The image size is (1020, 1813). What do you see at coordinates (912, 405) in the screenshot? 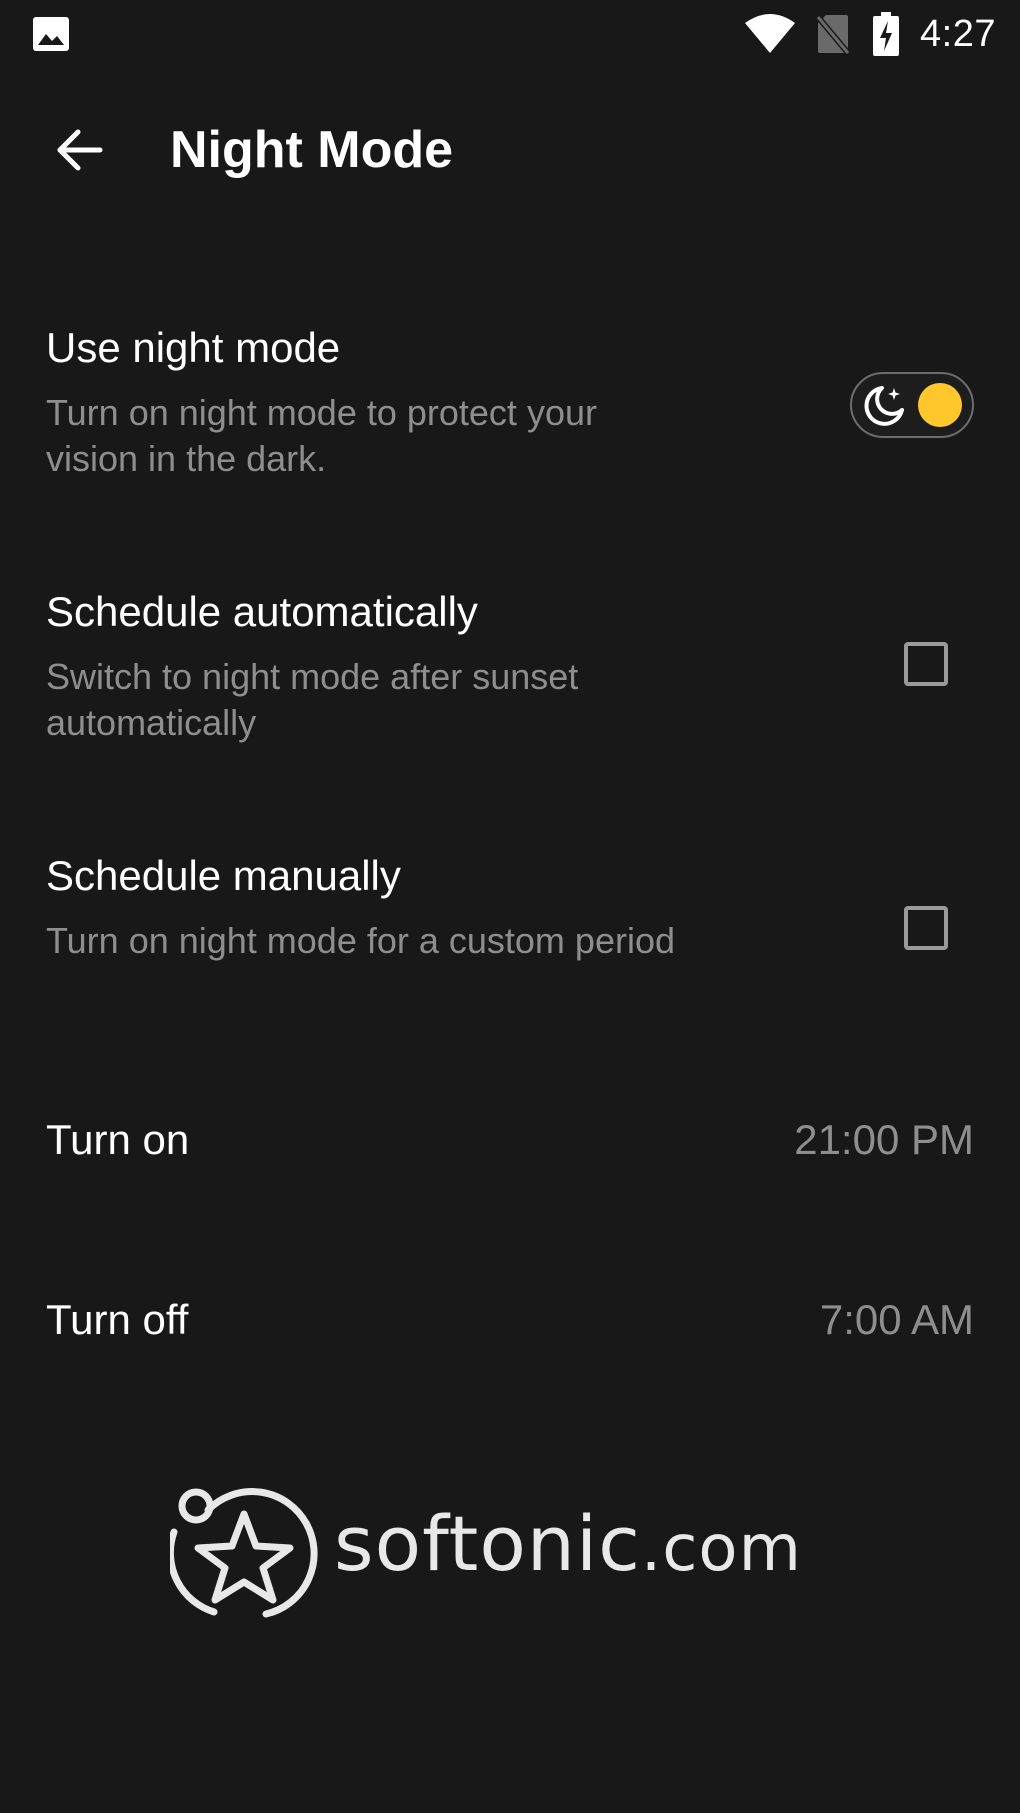
I see `night-mode-toggle` at bounding box center [912, 405].